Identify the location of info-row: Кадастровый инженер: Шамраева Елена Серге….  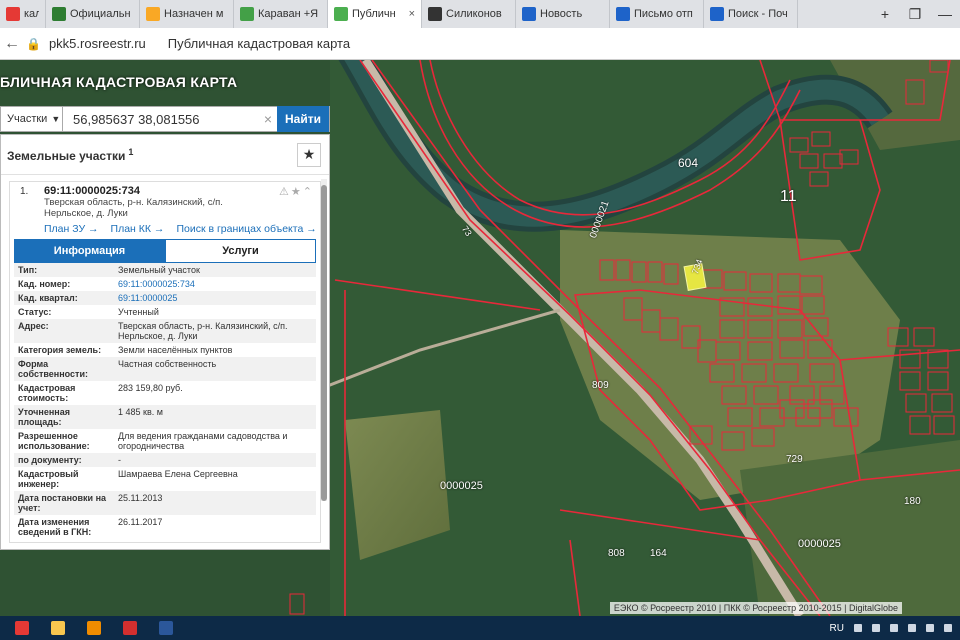
(165, 479).